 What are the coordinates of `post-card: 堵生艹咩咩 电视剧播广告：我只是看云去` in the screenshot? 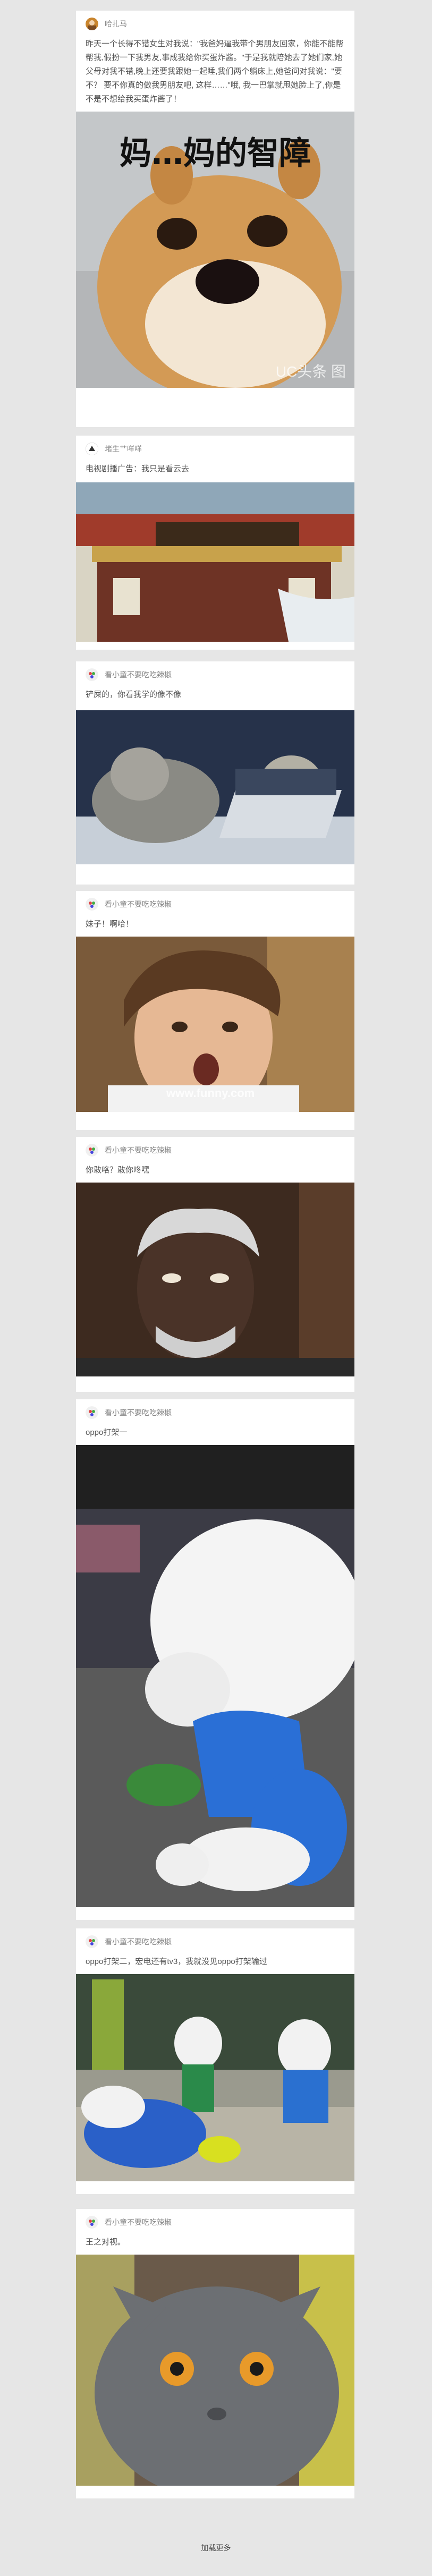 It's located at (215, 543).